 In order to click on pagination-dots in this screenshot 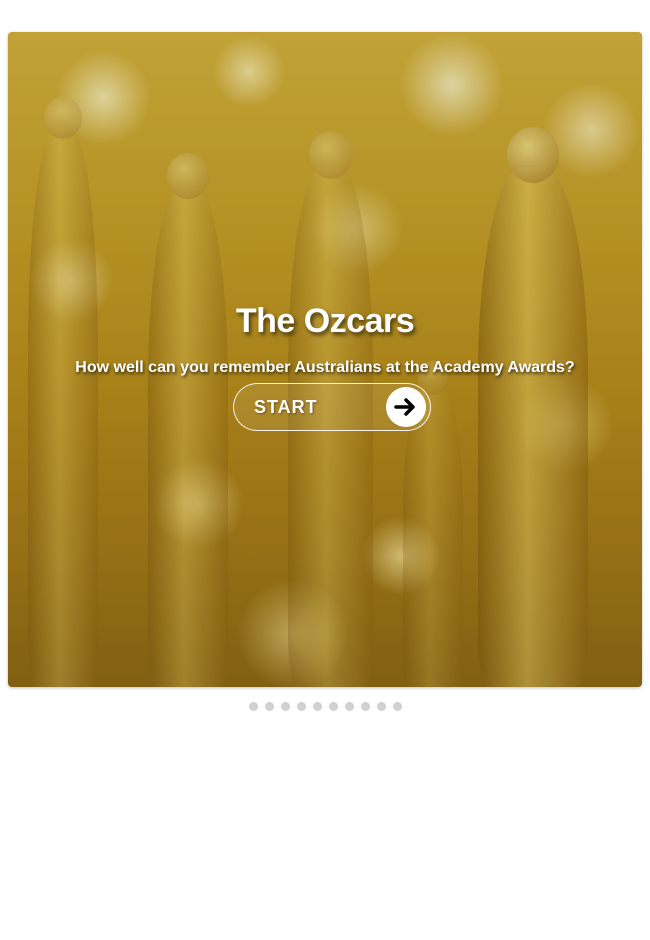, I will do `click(325, 706)`.